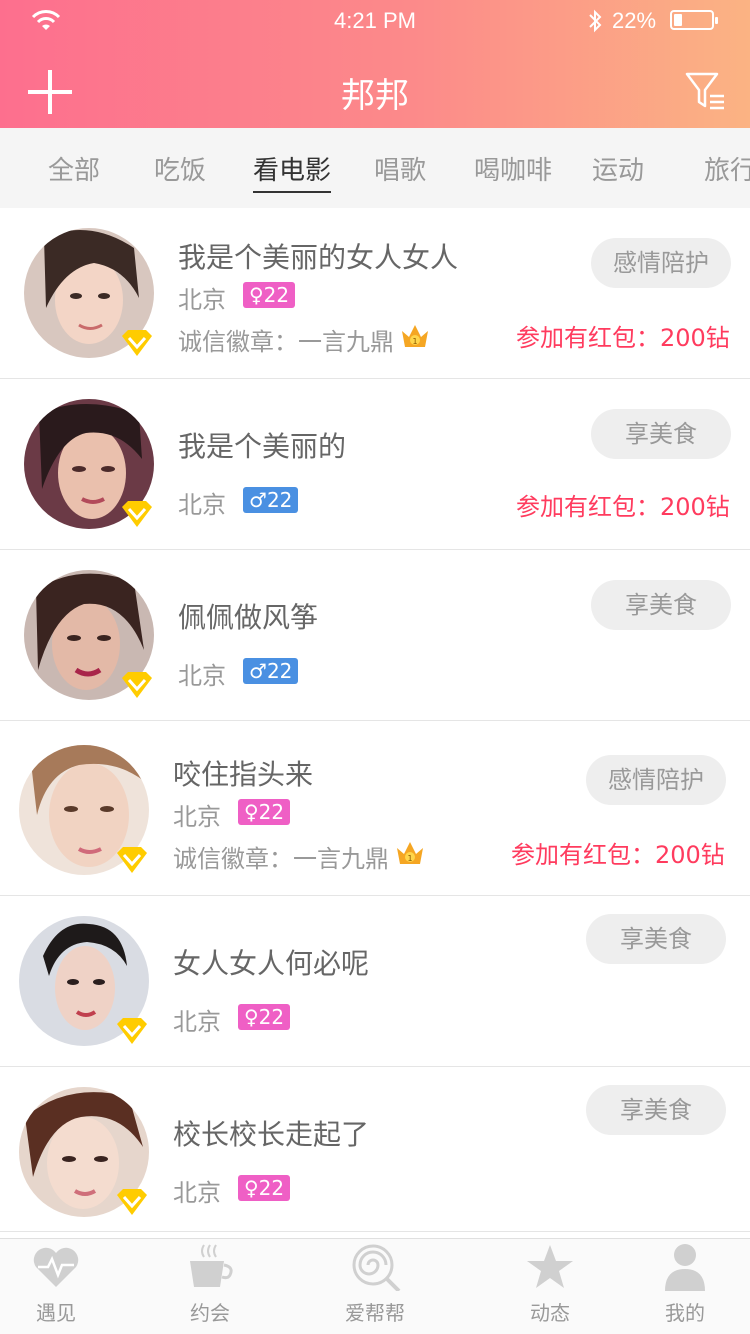 The height and width of the screenshot is (1334, 750). Describe the element at coordinates (262, 445) in the screenshot. I see `user-name: 我是个美丽的` at that location.